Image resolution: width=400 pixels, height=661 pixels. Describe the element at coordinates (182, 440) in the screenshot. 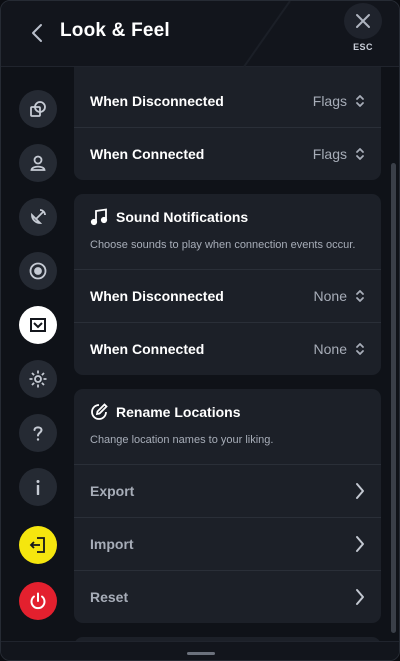

I see `card-description: Change location names to your liking.` at that location.